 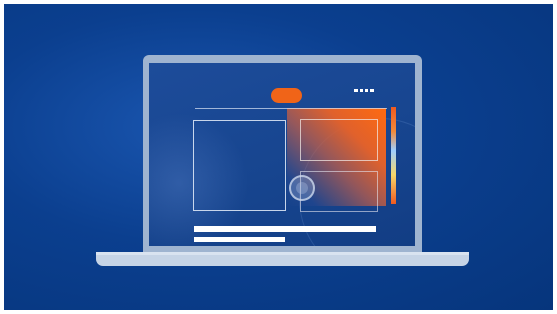 I want to click on text-placeholder-bar-short, so click(x=239, y=239).